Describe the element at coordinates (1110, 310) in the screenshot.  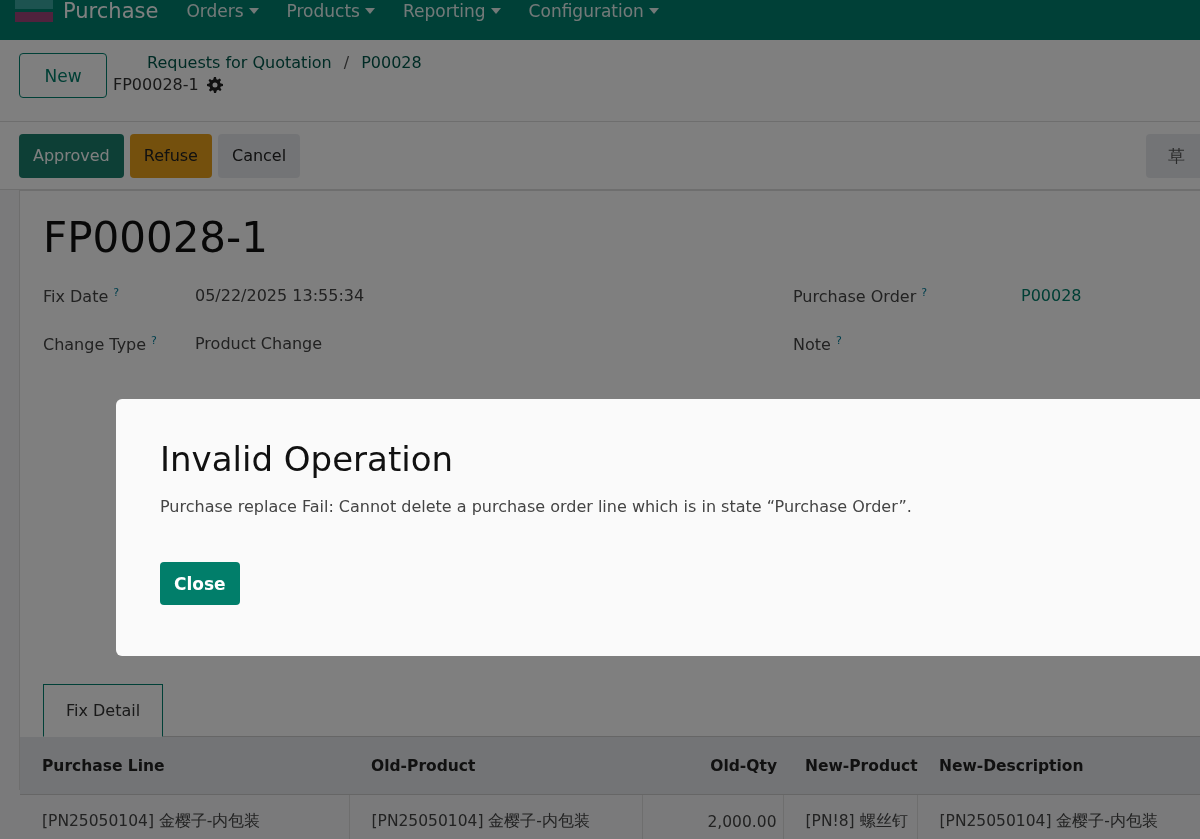
I see `field-link: P00028` at that location.